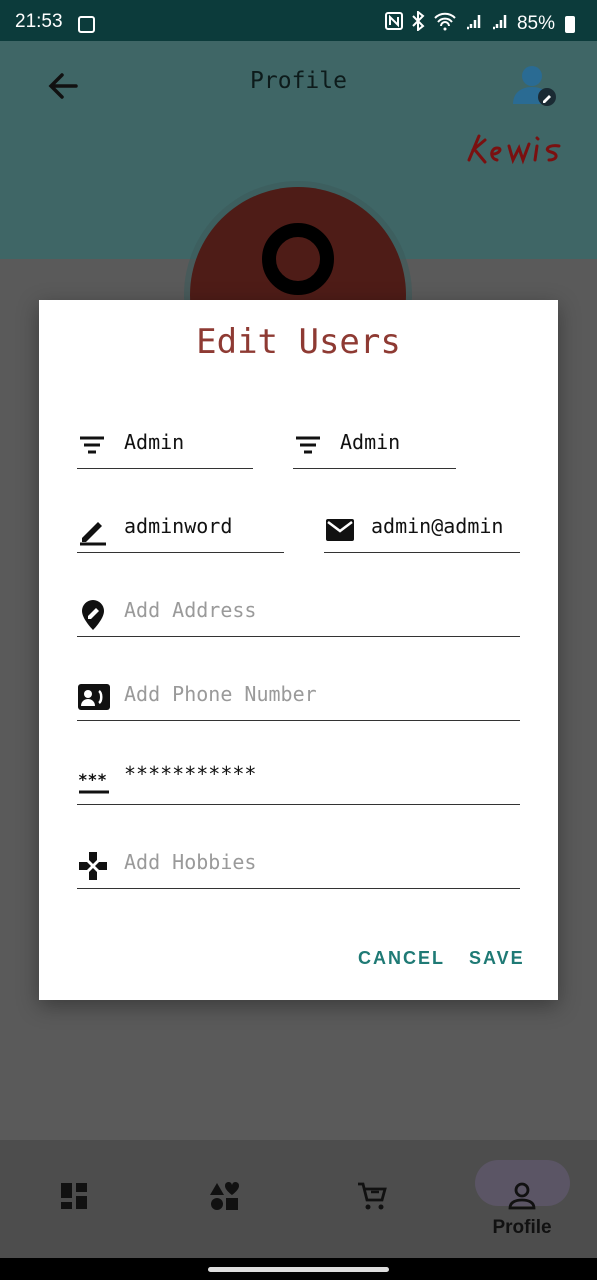 Image resolution: width=597 pixels, height=1280 pixels. Describe the element at coordinates (94, 530) in the screenshot. I see `edit-pencil-icon` at that location.